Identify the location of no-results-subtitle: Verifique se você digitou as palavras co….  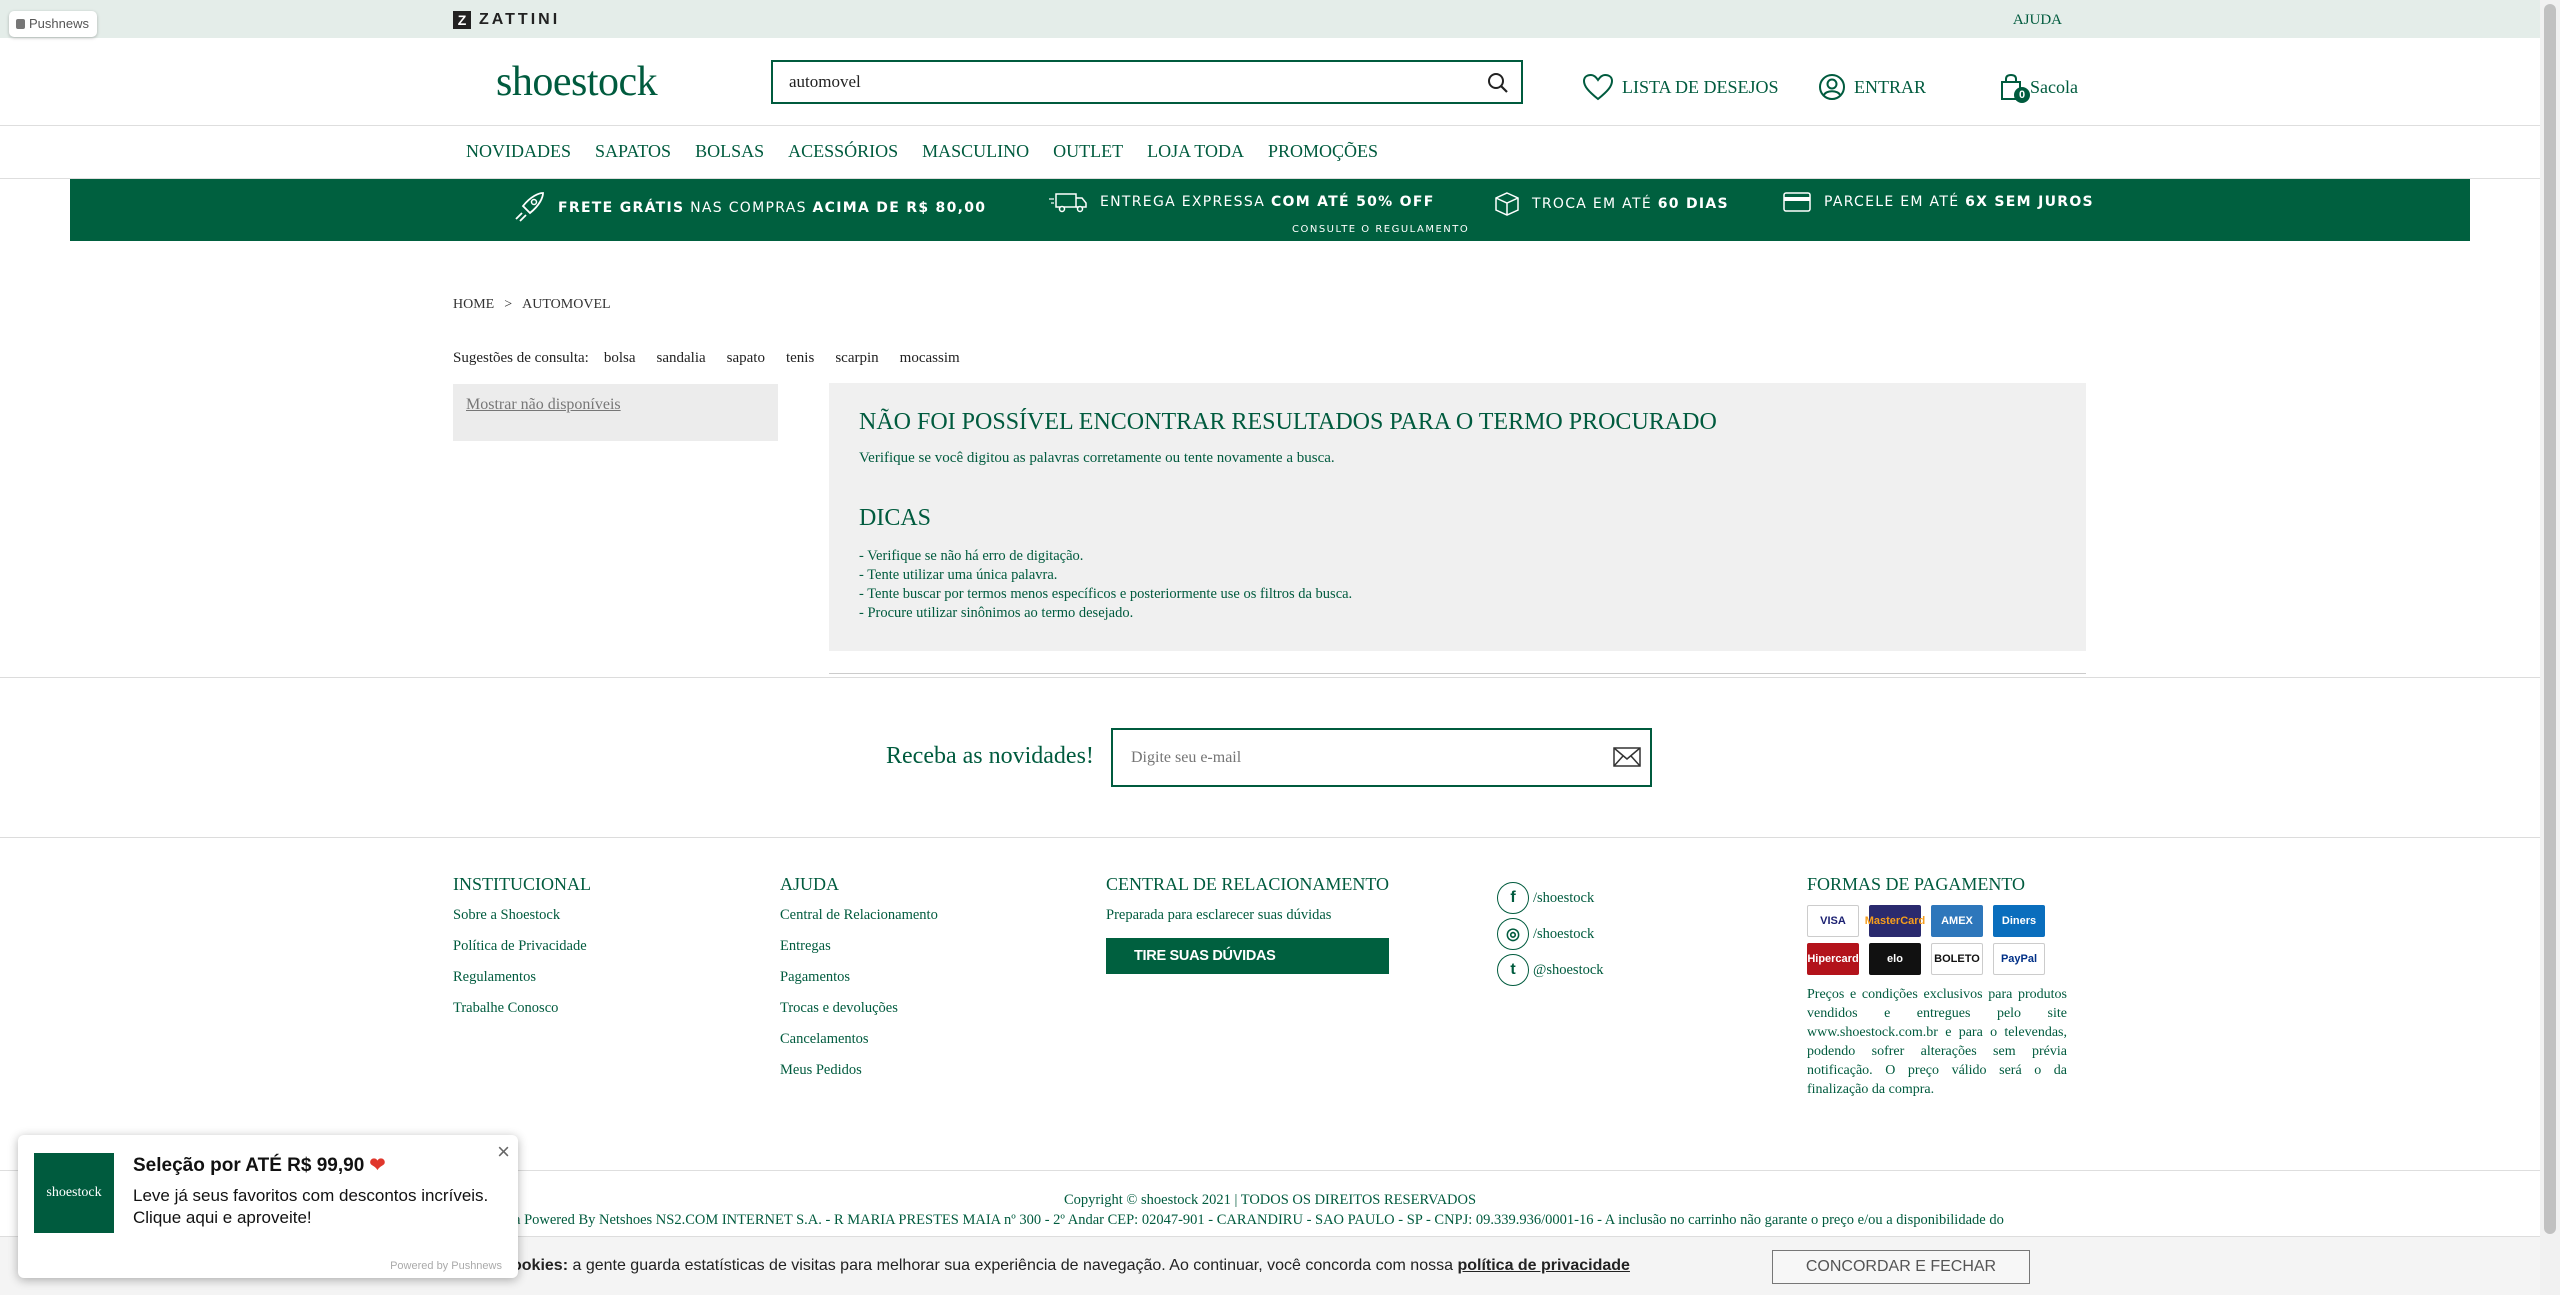
(1097, 458).